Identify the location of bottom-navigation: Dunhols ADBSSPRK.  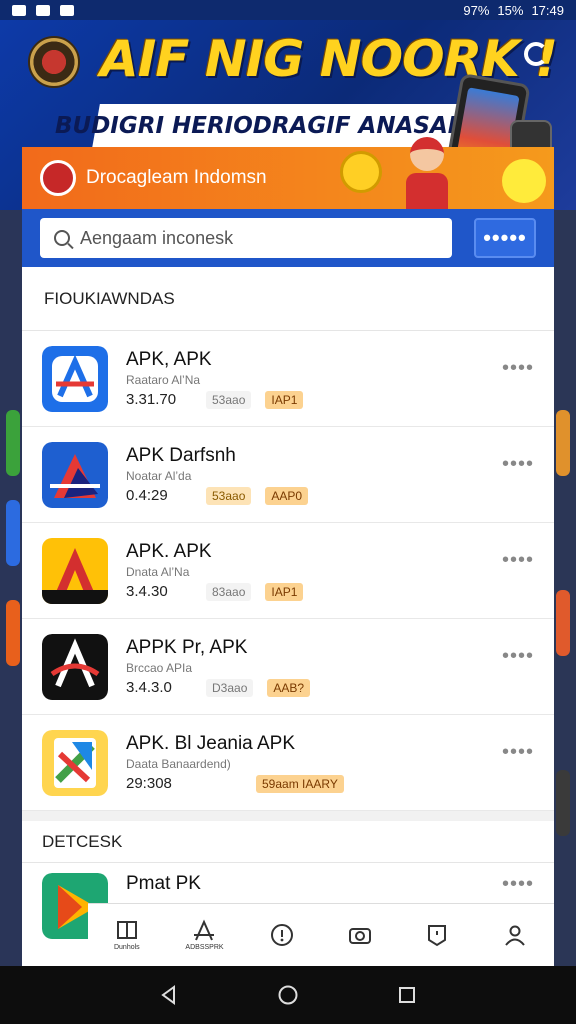
(321, 934).